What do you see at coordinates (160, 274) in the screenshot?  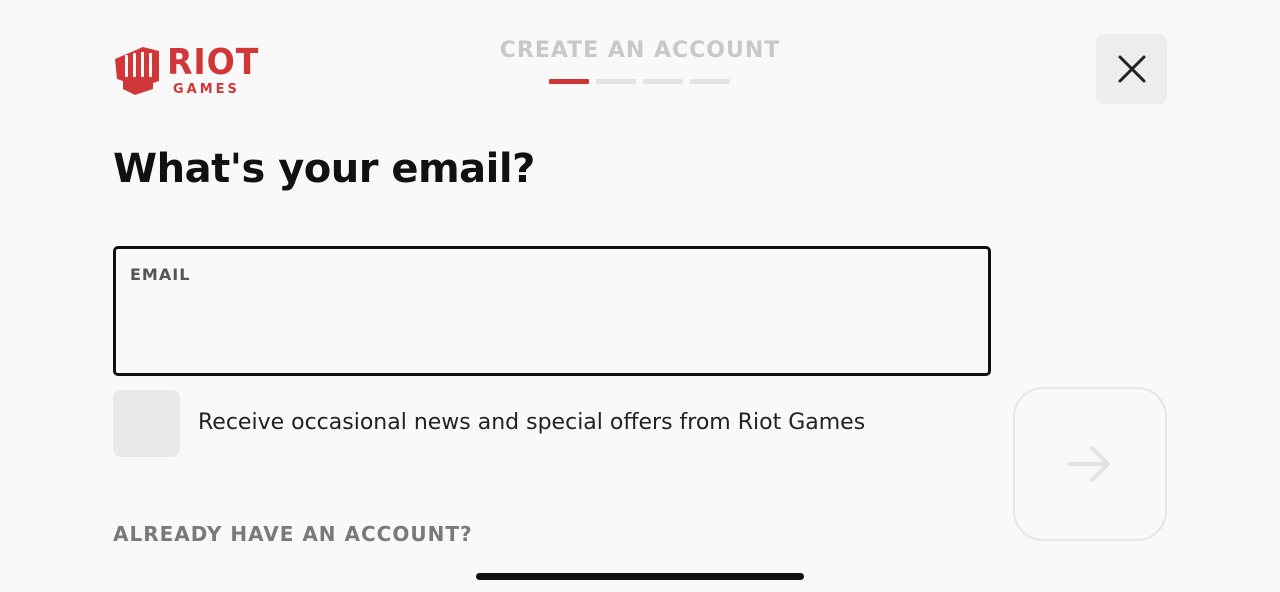 I see `email-label: EMAIL` at bounding box center [160, 274].